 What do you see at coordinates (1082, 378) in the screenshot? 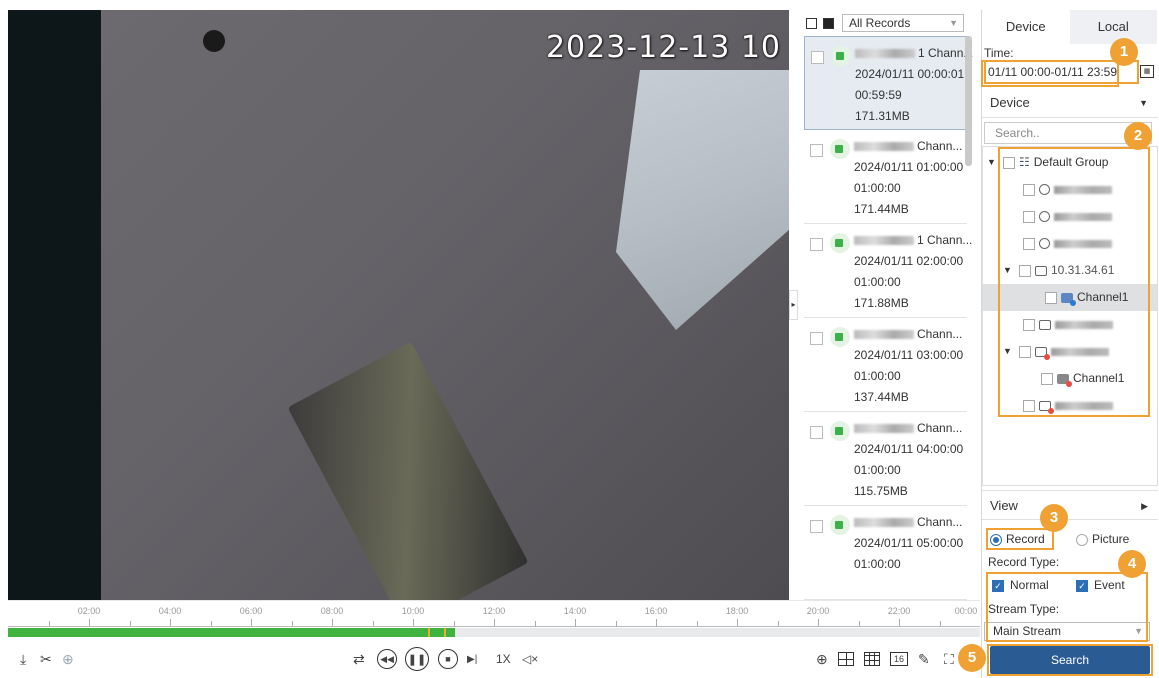
I see `tree-channel-item: Channel1` at bounding box center [1082, 378].